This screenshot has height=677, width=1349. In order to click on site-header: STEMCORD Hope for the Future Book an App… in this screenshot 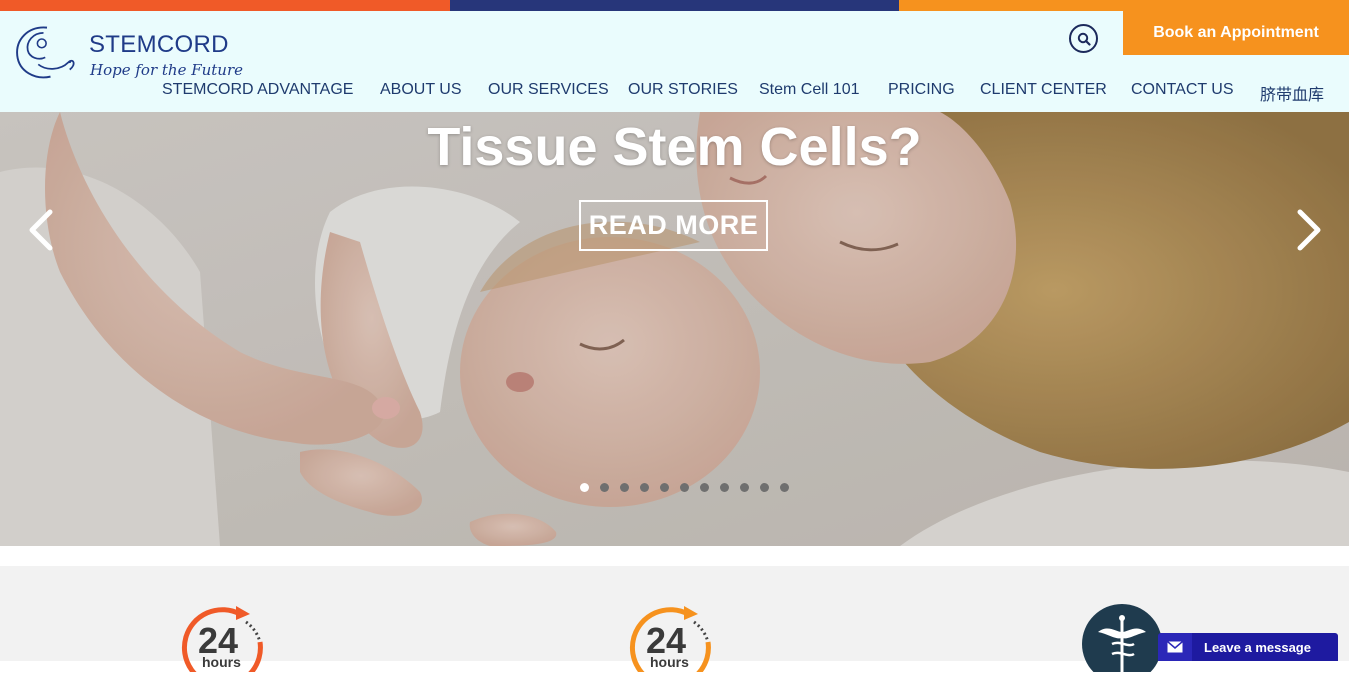, I will do `click(674, 61)`.